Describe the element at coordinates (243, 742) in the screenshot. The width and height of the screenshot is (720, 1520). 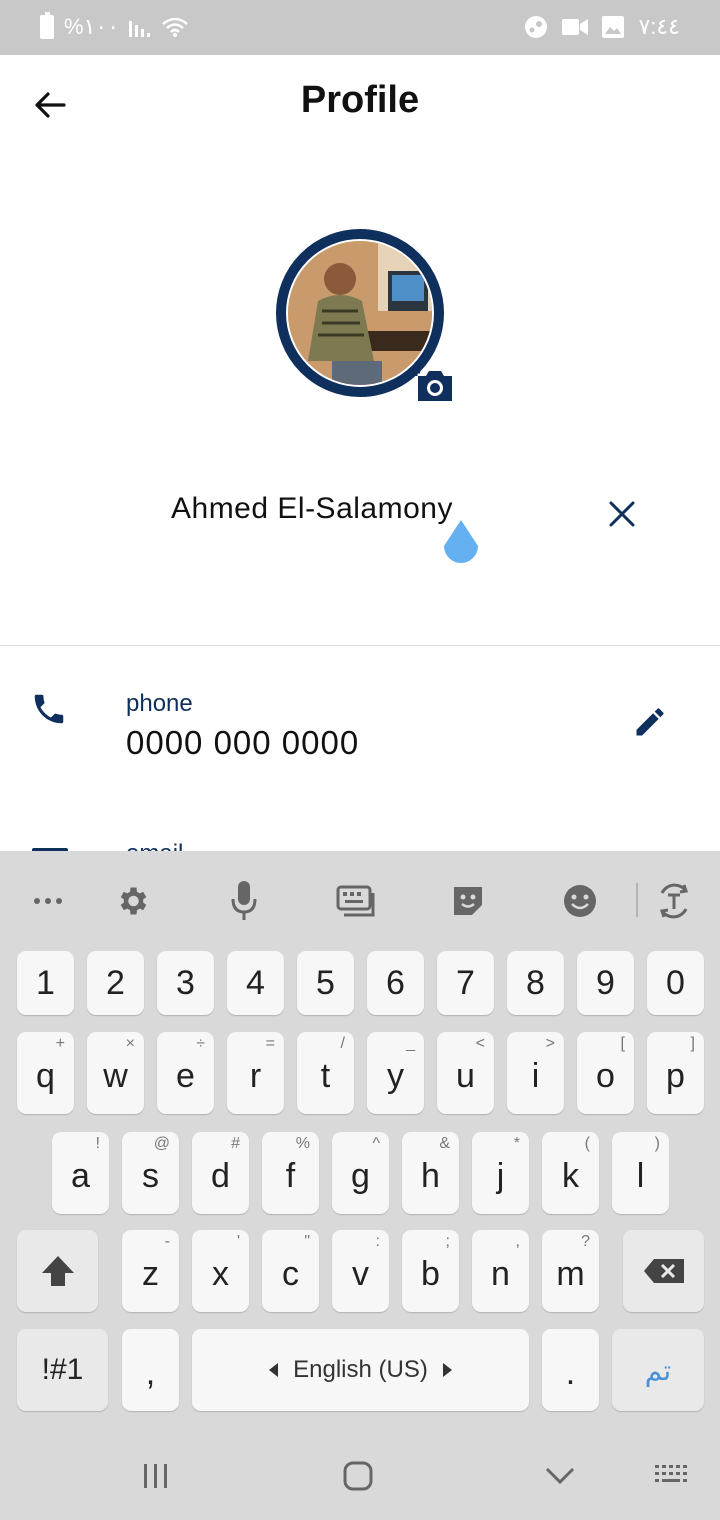
I see `phone-value: 0000 000 0000` at that location.